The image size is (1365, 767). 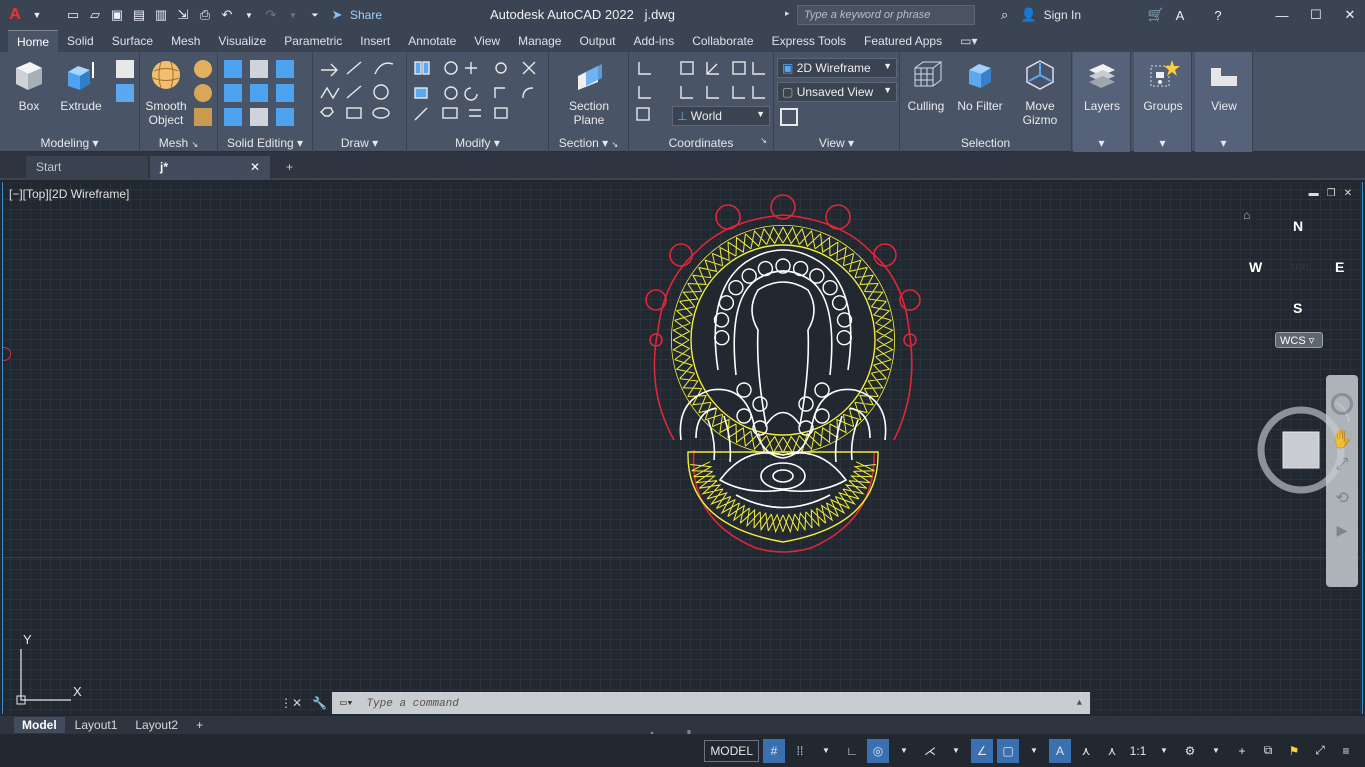 I want to click on object-snap-icon: ▢, so click(x=1008, y=750).